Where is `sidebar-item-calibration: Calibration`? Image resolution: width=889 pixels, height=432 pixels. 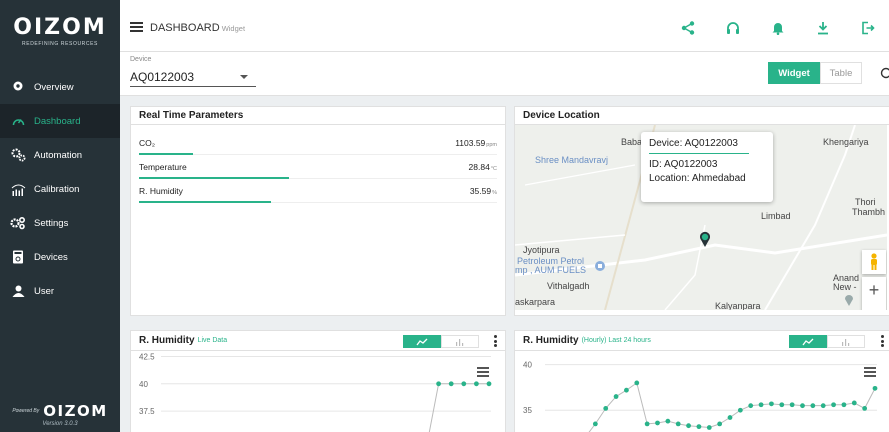 sidebar-item-calibration: Calibration is located at coordinates (60, 189).